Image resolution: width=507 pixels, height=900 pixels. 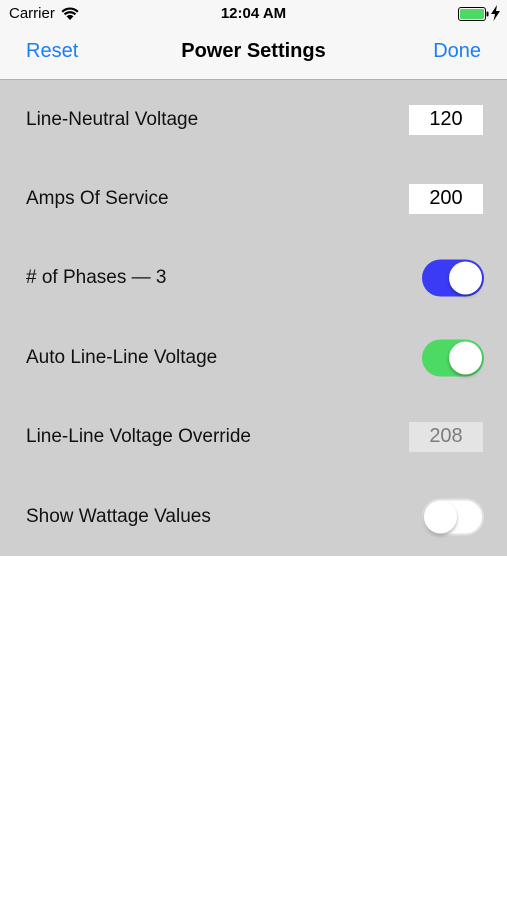 What do you see at coordinates (118, 516) in the screenshot?
I see `show-wattage-values-label: Show Wattage Values` at bounding box center [118, 516].